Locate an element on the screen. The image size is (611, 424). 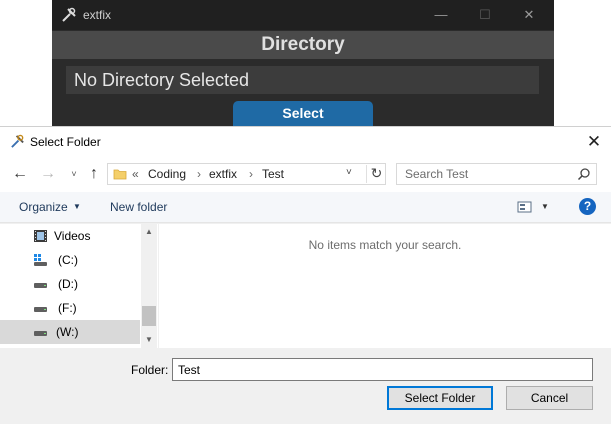
tree-item-videos: Videos is located at coordinates (70, 236).